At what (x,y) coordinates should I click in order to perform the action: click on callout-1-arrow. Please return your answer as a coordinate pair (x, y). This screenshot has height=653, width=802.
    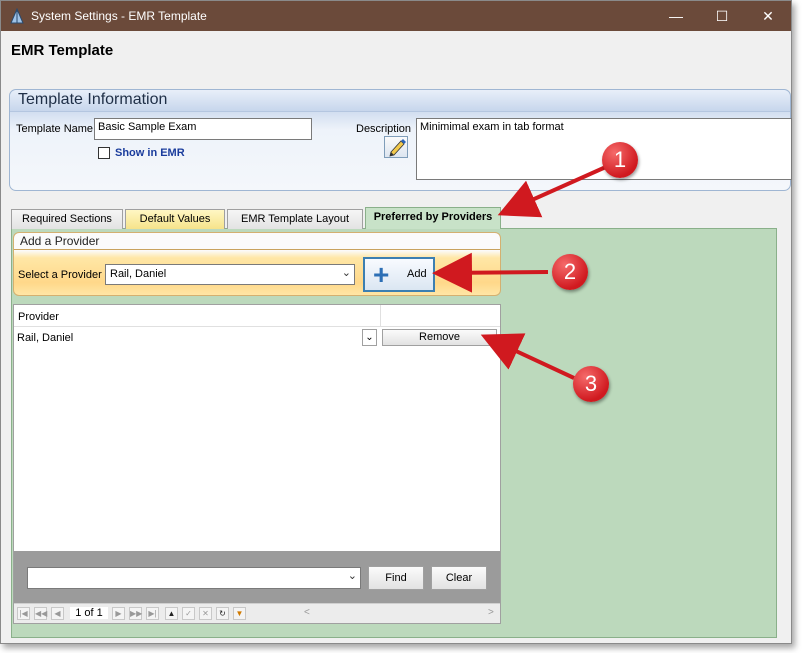
    Looking at the image, I should click on (553, 191).